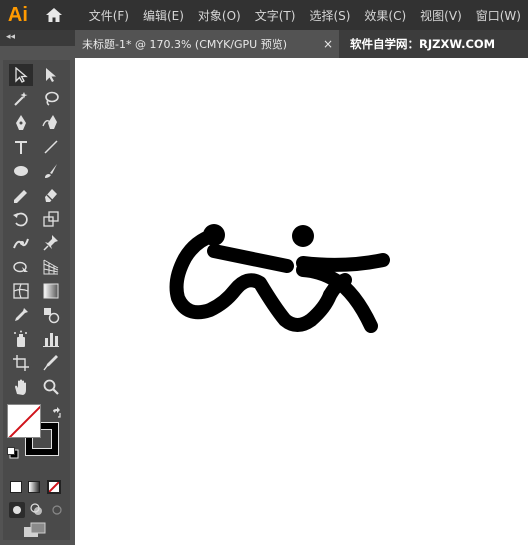 The height and width of the screenshot is (545, 528). What do you see at coordinates (385, 15) in the screenshot?
I see `menu-effect: 效果(C)` at bounding box center [385, 15].